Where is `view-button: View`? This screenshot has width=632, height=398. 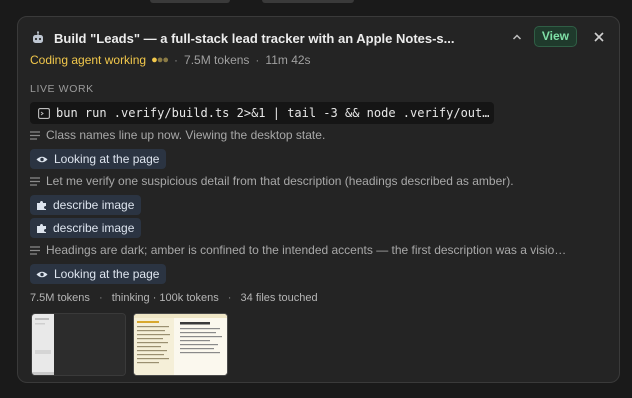
view-button: View is located at coordinates (555, 36).